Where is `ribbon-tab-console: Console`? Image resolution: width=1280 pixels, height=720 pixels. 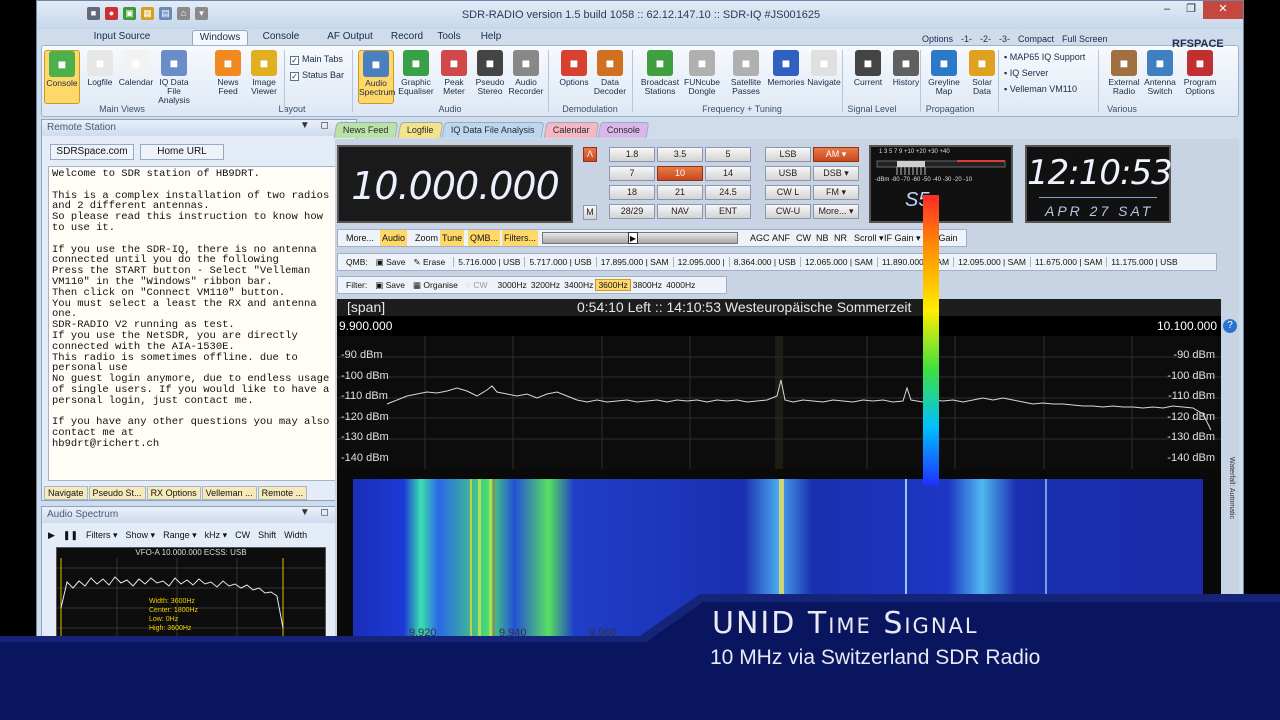
ribbon-tab-console: Console is located at coordinates (281, 37).